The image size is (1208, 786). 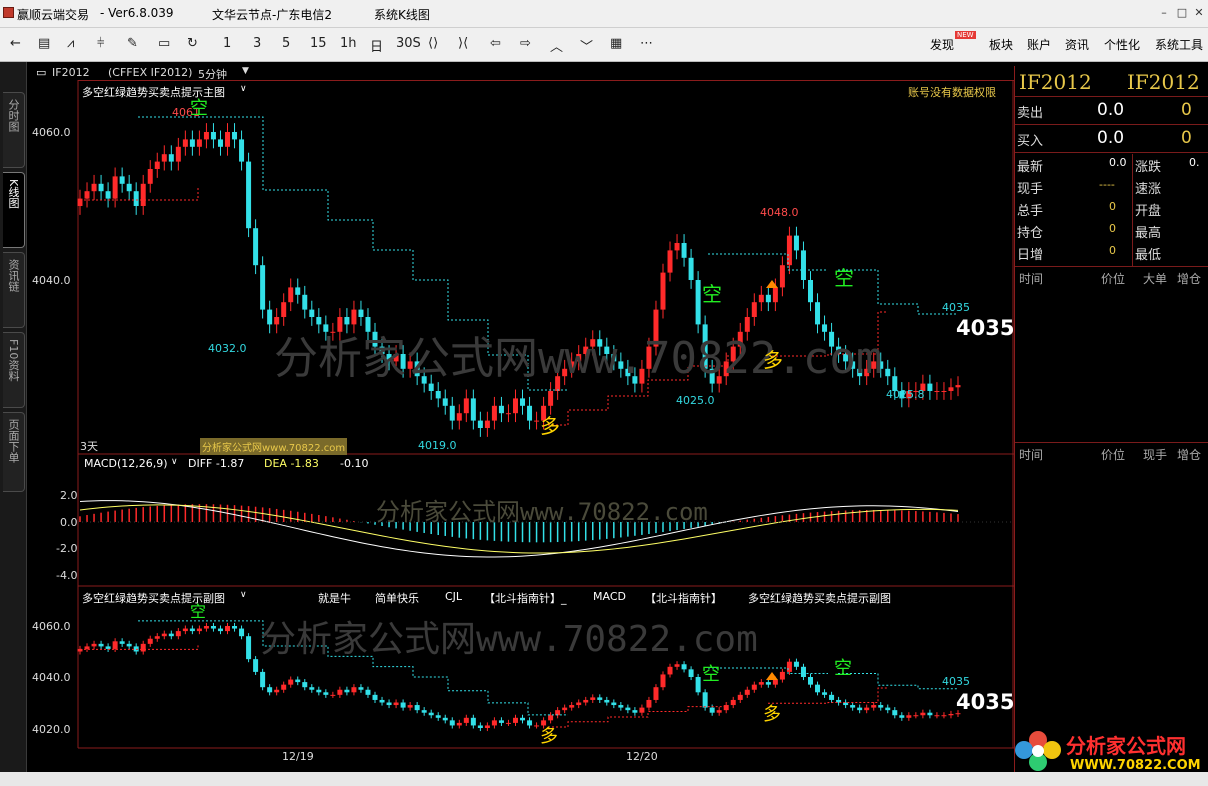 What do you see at coordinates (13, 194) in the screenshot?
I see `tab-kline-label: K线图` at bounding box center [13, 194].